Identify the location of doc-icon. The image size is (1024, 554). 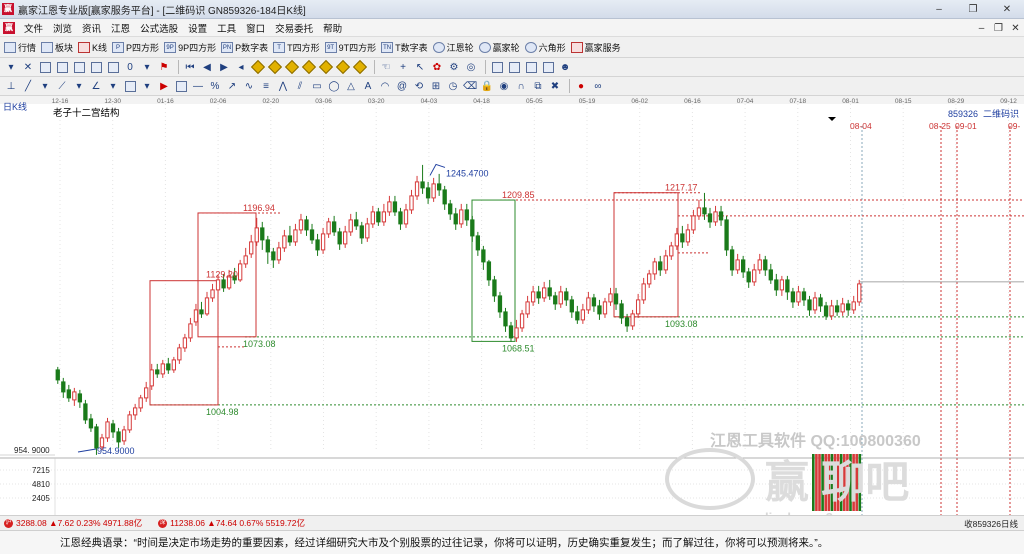
(113, 67).